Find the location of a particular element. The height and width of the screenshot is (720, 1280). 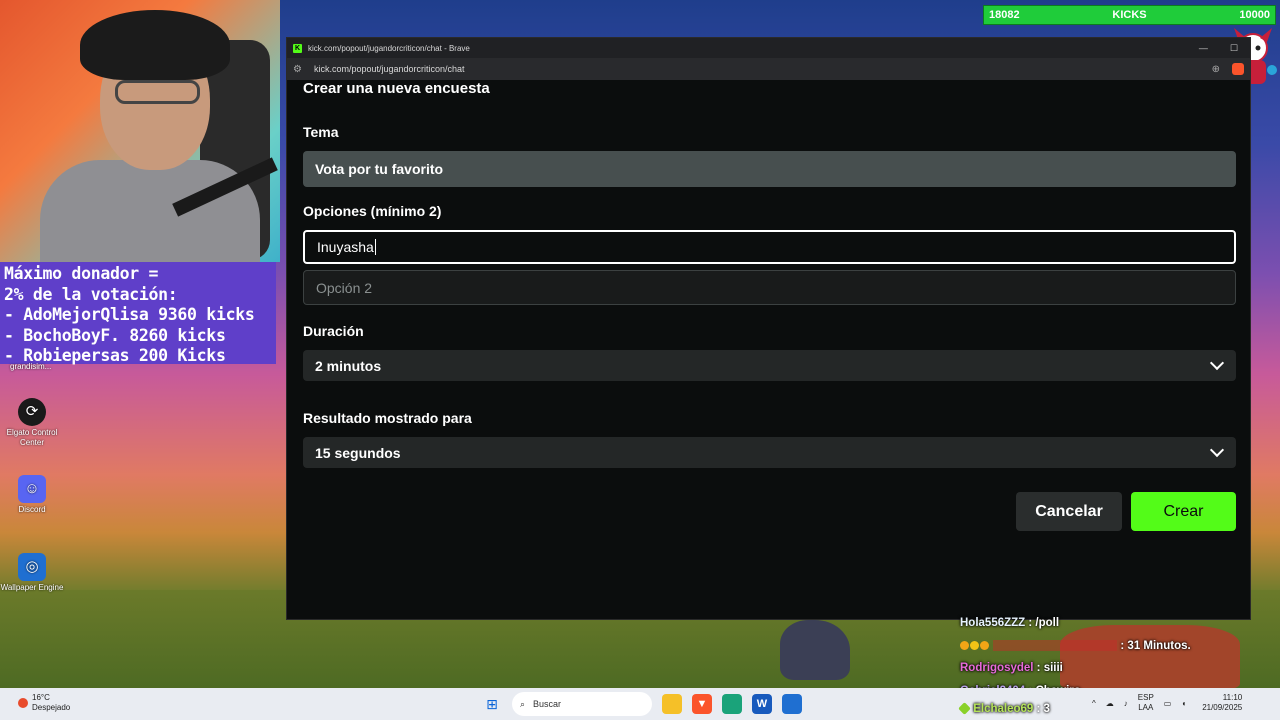

language-indicator: ESP LAA is located at coordinates (1146, 703).